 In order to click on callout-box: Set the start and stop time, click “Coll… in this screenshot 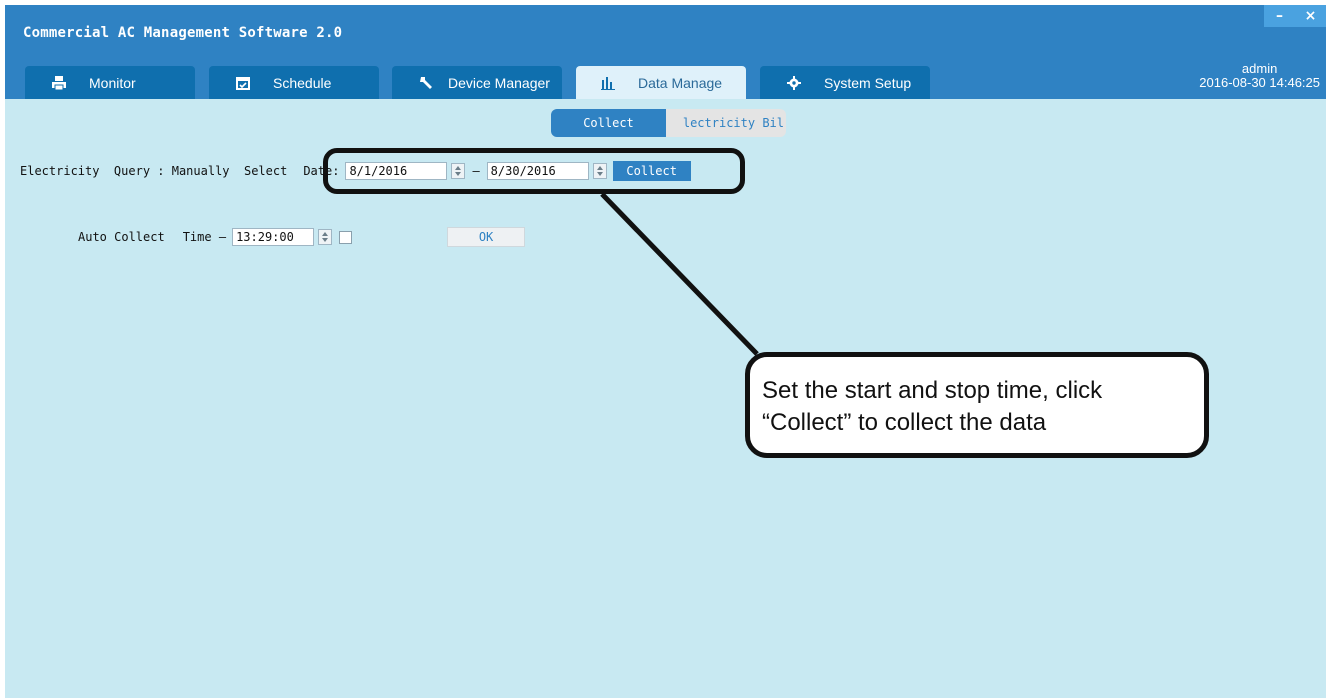, I will do `click(977, 405)`.